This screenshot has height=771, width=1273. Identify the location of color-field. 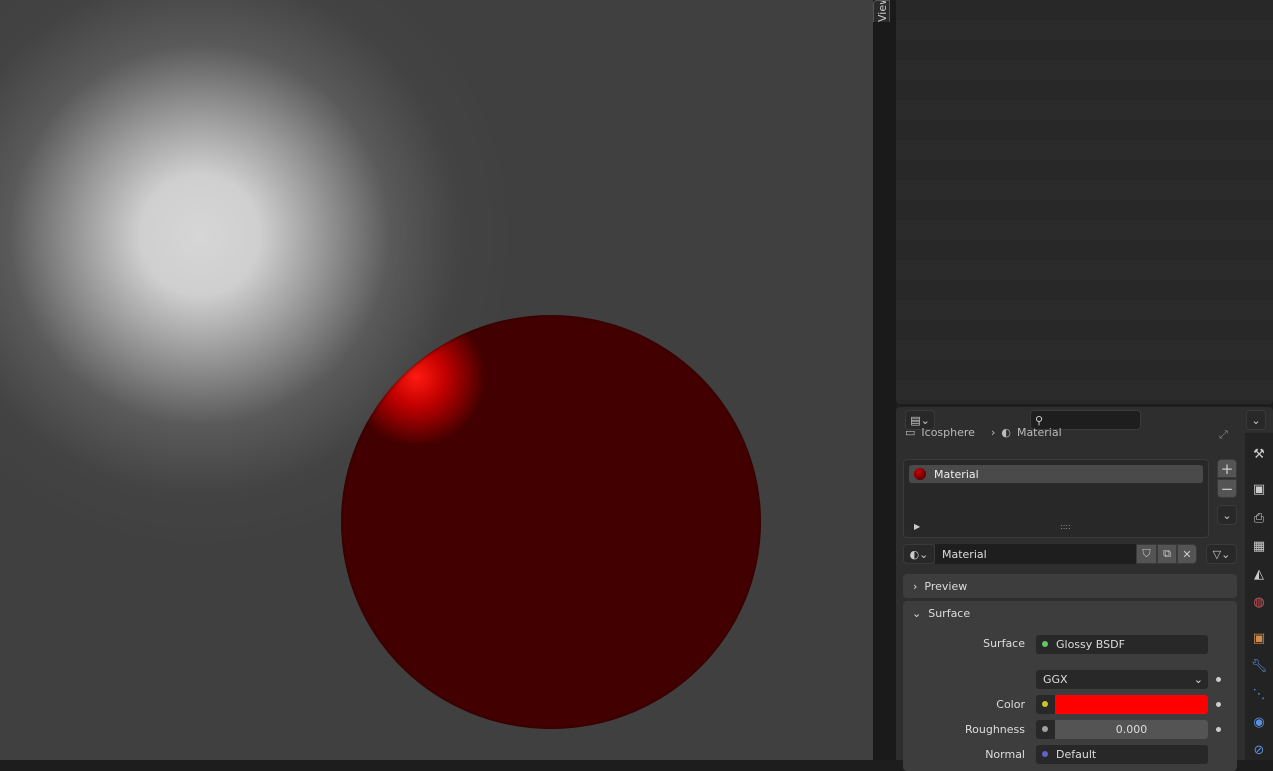
(1122, 704).